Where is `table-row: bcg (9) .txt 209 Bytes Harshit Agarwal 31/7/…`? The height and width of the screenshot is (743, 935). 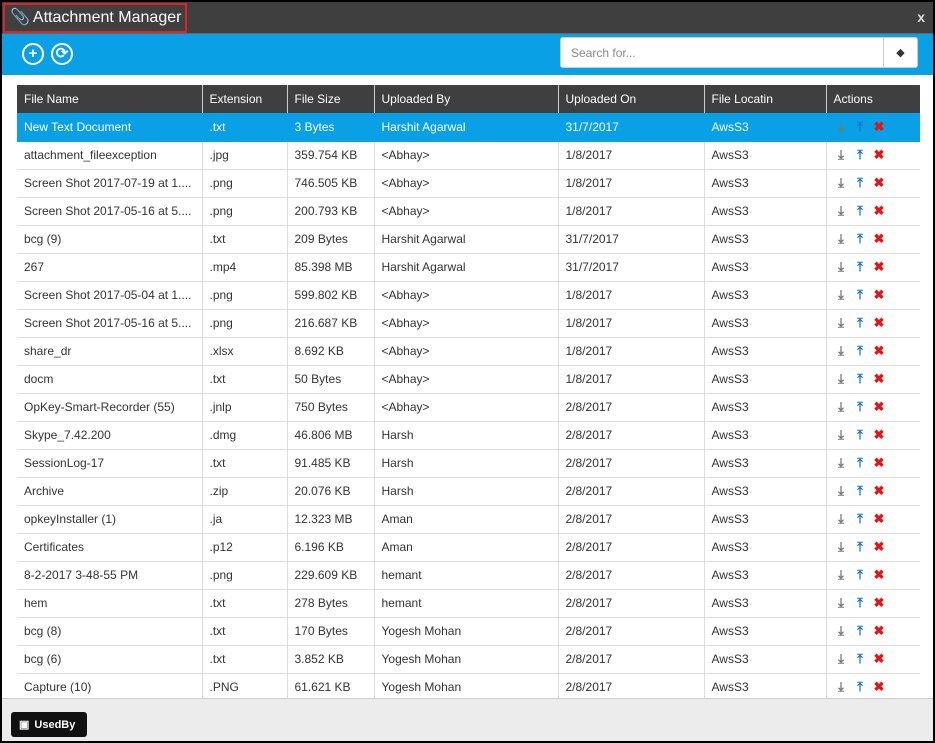
table-row: bcg (9) .txt 209 Bytes Harshit Agarwal 31/7/… is located at coordinates (468, 239).